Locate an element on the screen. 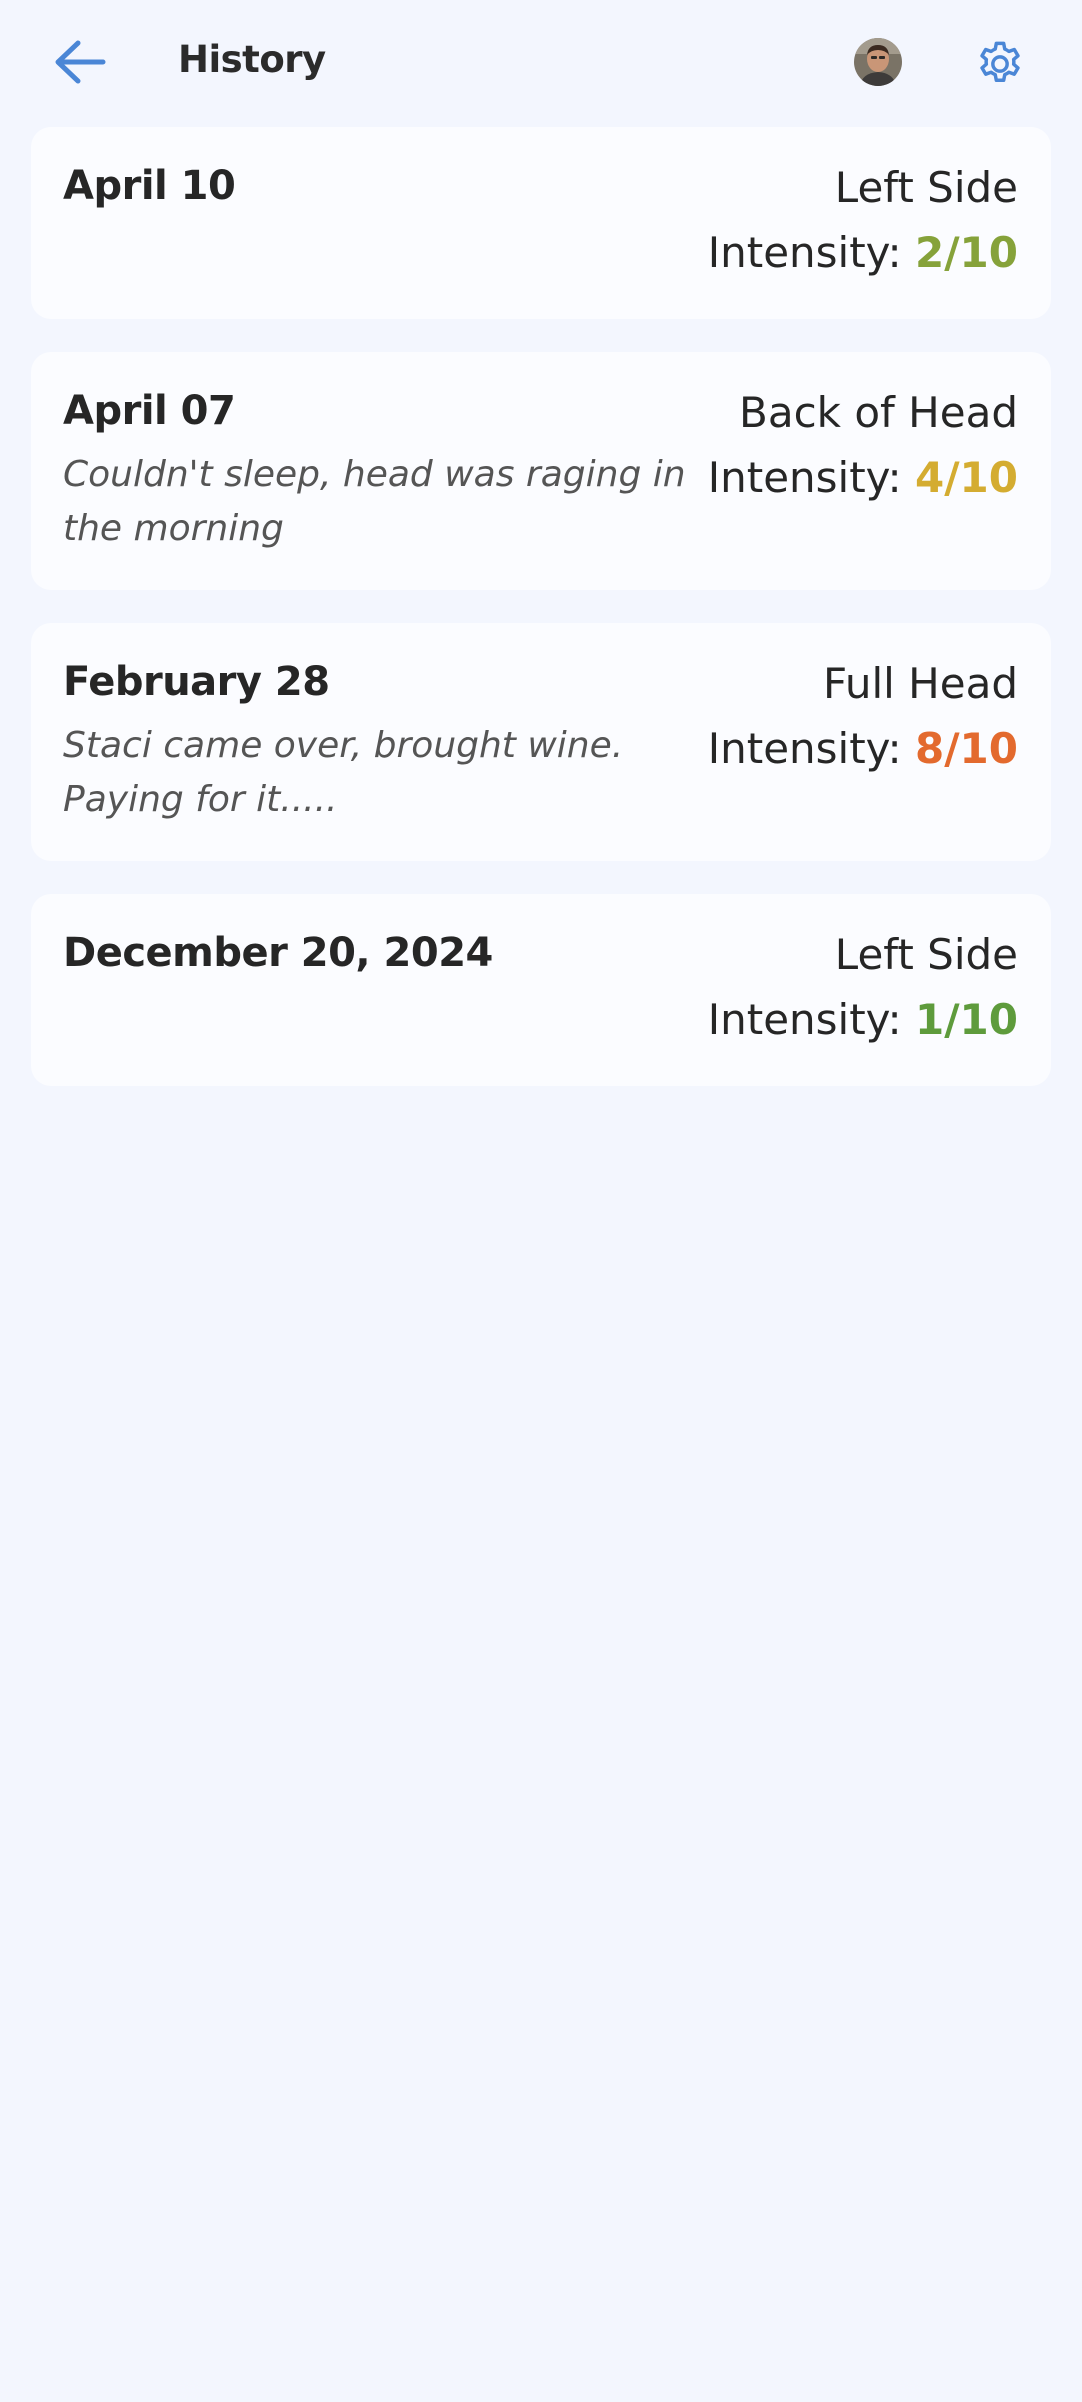  intensity-value: 8/10 is located at coordinates (966, 748).